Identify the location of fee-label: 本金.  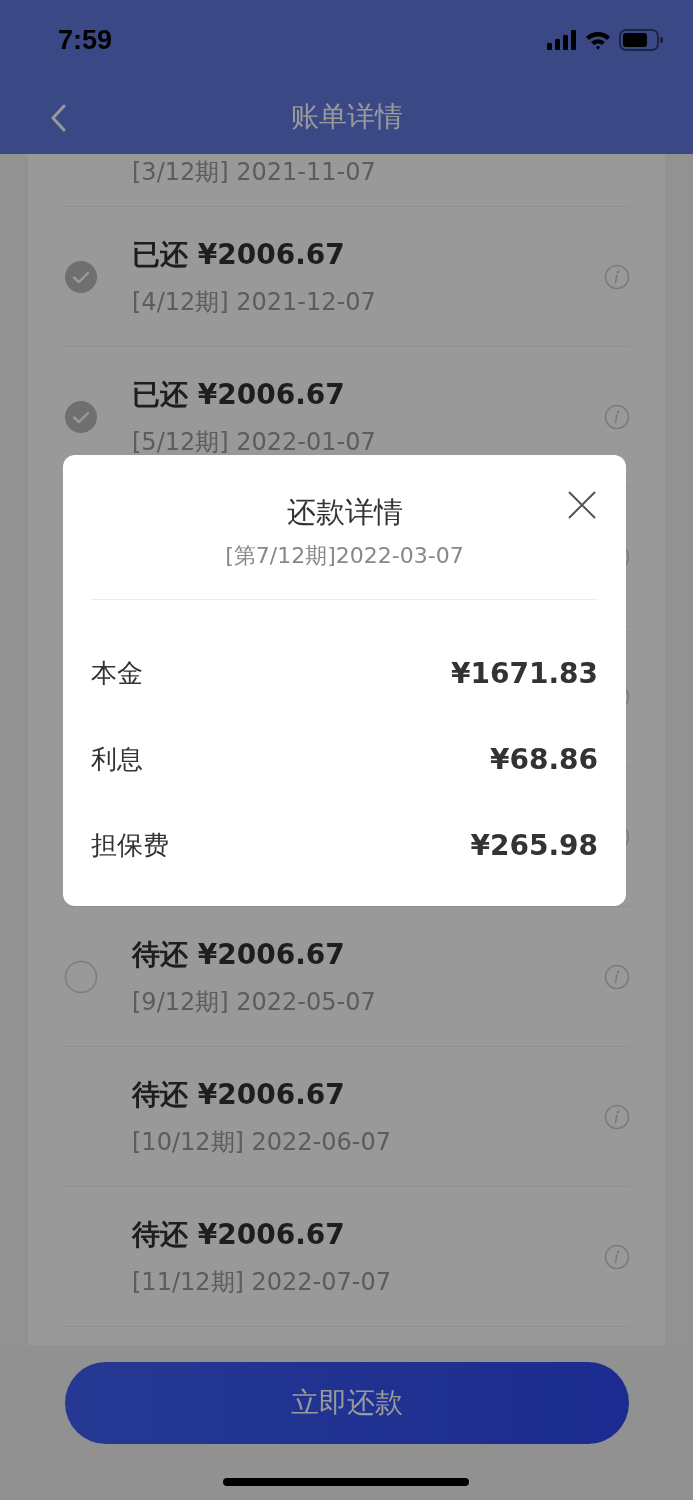
(117, 673).